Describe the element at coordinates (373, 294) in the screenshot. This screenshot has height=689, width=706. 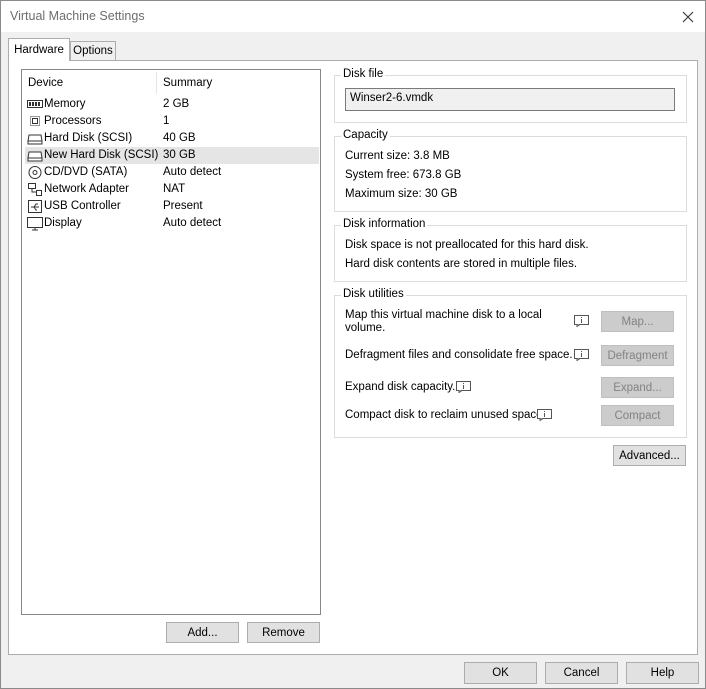
I see `disk-utilities-label: Disk utilities` at that location.